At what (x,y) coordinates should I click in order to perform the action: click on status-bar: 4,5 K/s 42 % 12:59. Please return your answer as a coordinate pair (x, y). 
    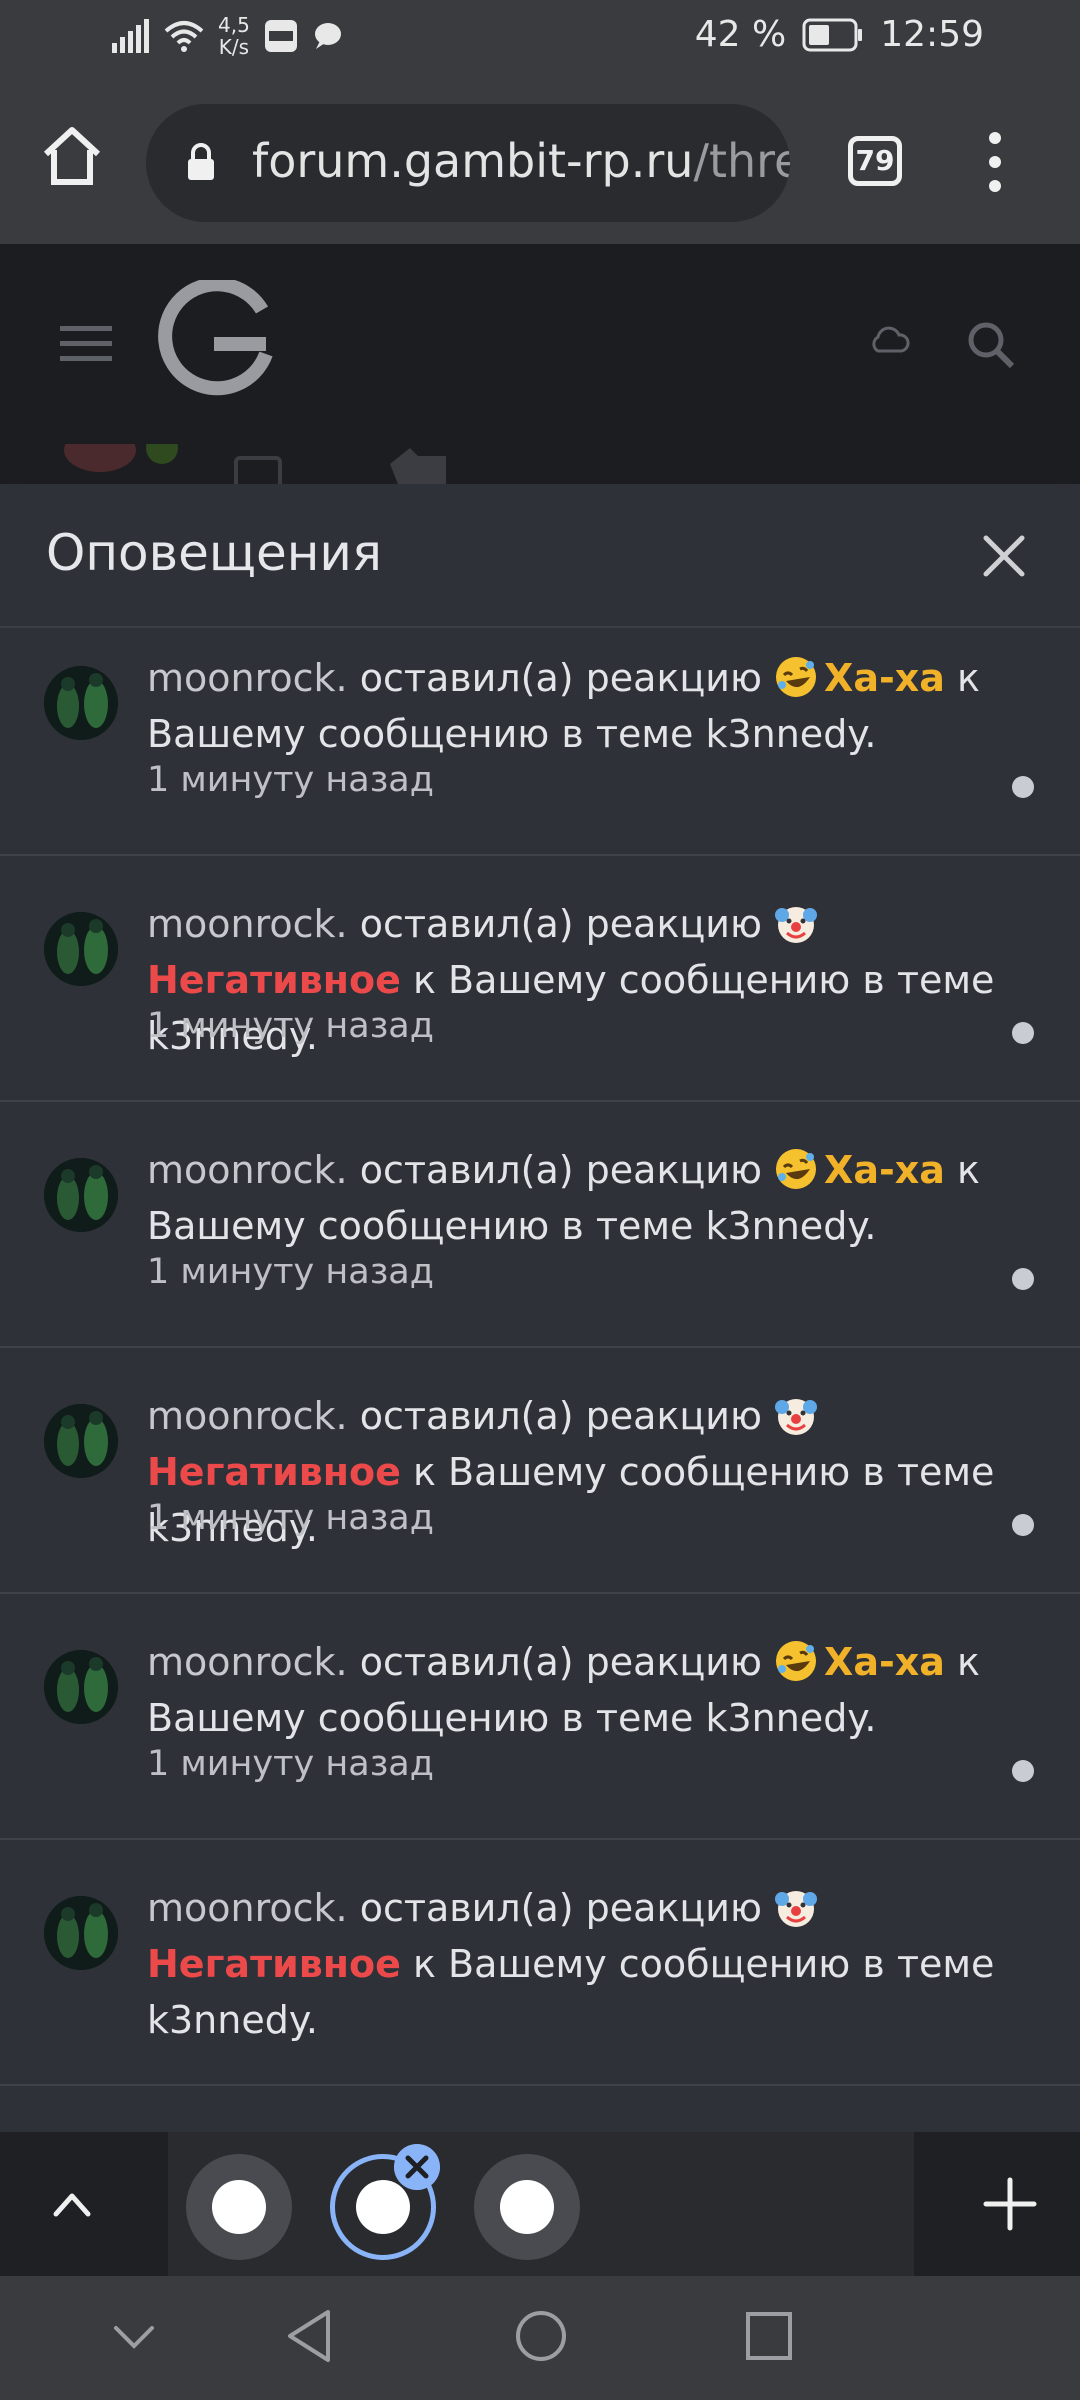
    Looking at the image, I should click on (540, 40).